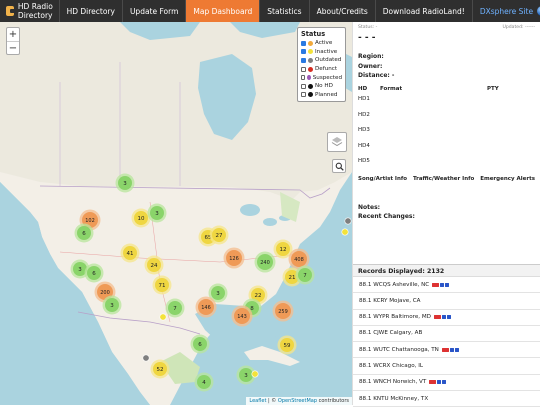 The width and height of the screenshot is (540, 407). What do you see at coordinates (321, 69) in the screenshot?
I see `status-filter-defunct: Defunct` at bounding box center [321, 69].